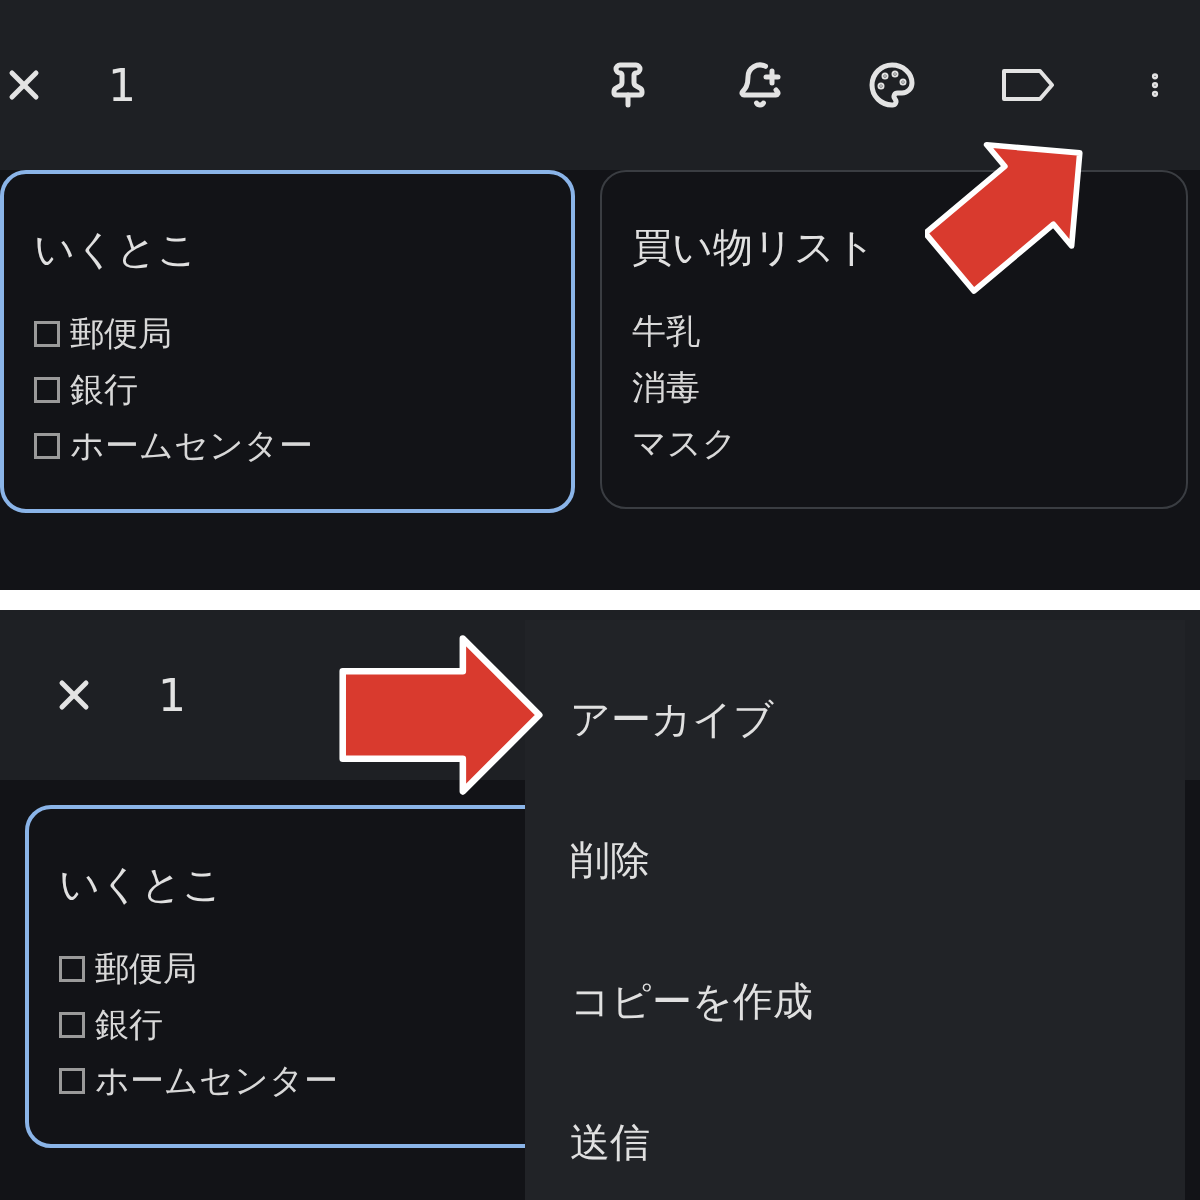 The height and width of the screenshot is (1200, 1200). I want to click on note-line: 牛乳, so click(666, 331).